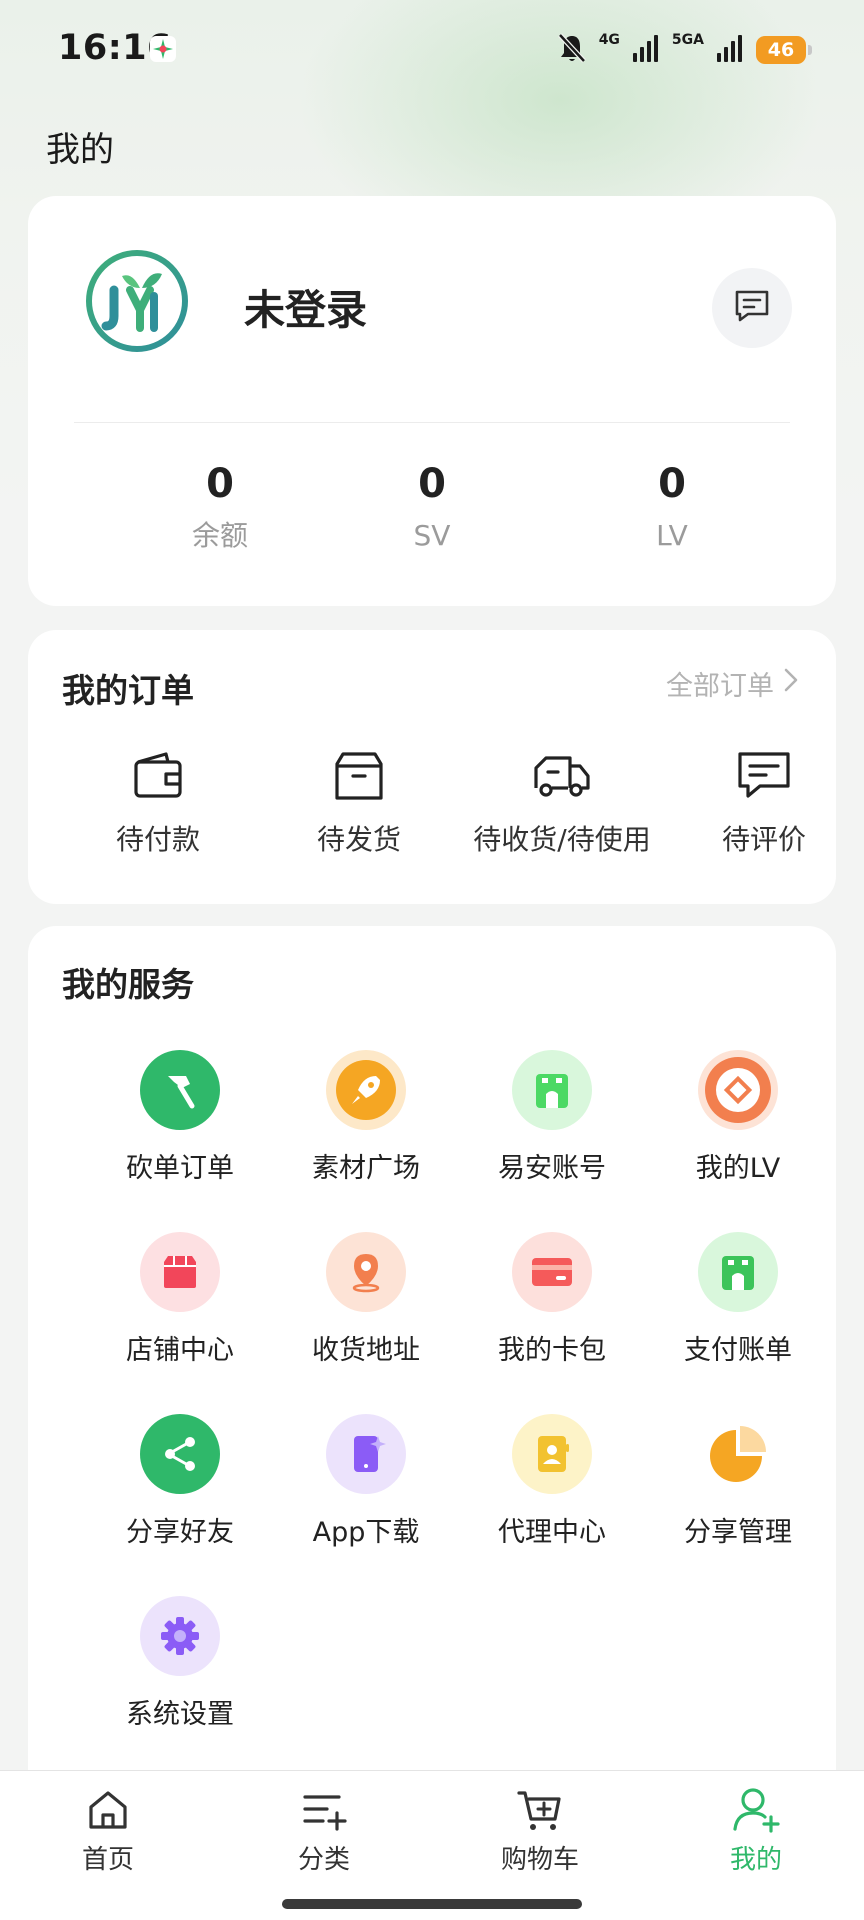 The width and height of the screenshot is (864, 1920). I want to click on cart-icon, so click(540, 1810).